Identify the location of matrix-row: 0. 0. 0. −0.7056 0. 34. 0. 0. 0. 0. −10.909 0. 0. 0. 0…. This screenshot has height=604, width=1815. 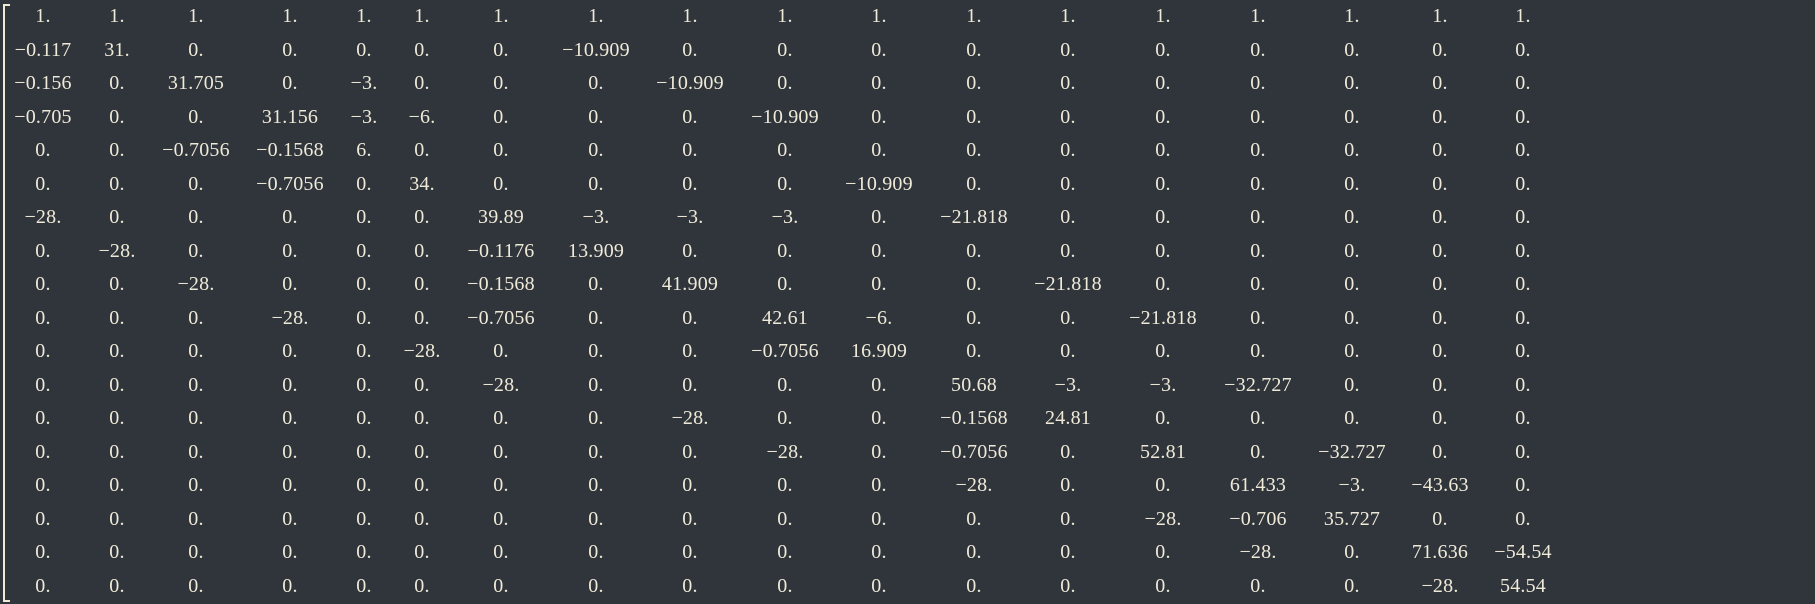
(907, 185).